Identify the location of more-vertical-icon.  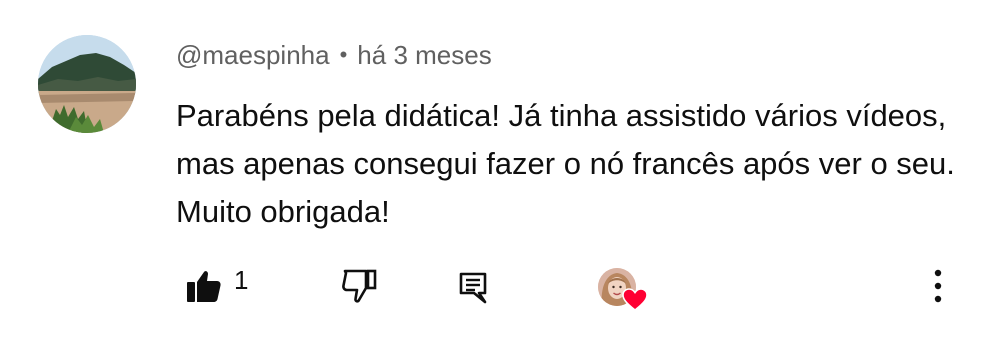
(938, 286).